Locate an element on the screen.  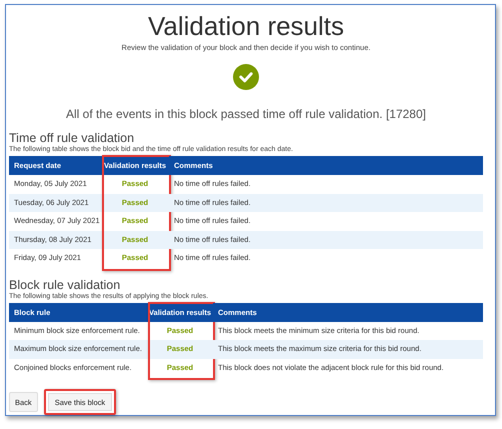
section-heading: Time off rule validation is located at coordinates (72, 138).